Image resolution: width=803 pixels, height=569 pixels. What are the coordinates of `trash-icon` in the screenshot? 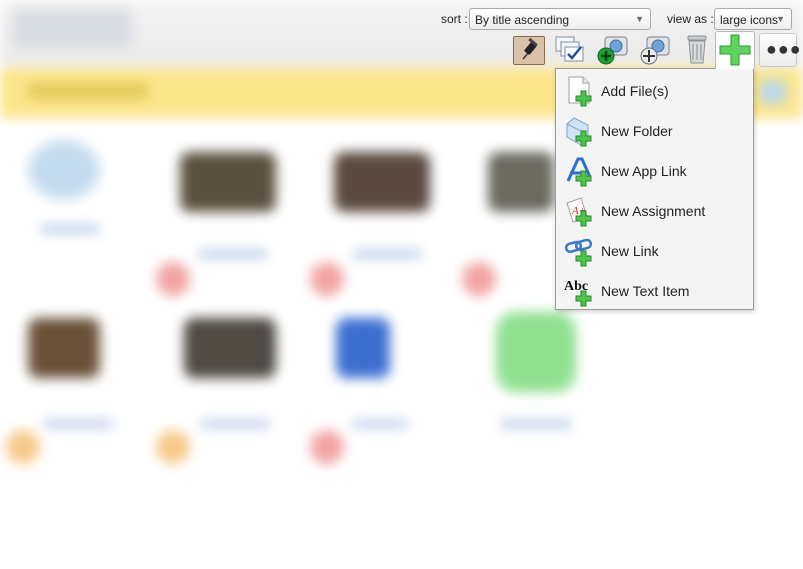 It's located at (697, 49).